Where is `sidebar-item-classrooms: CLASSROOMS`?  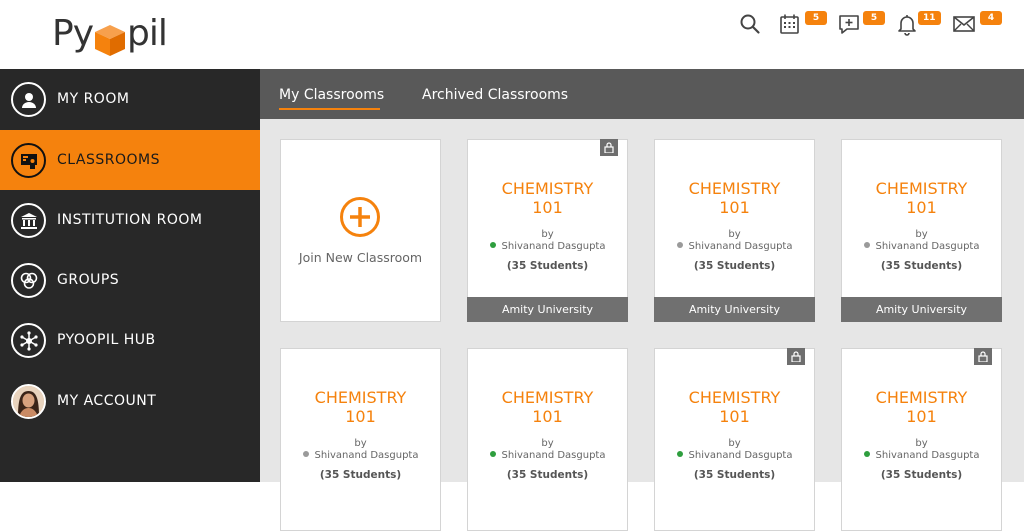 sidebar-item-classrooms: CLASSROOMS is located at coordinates (130, 160).